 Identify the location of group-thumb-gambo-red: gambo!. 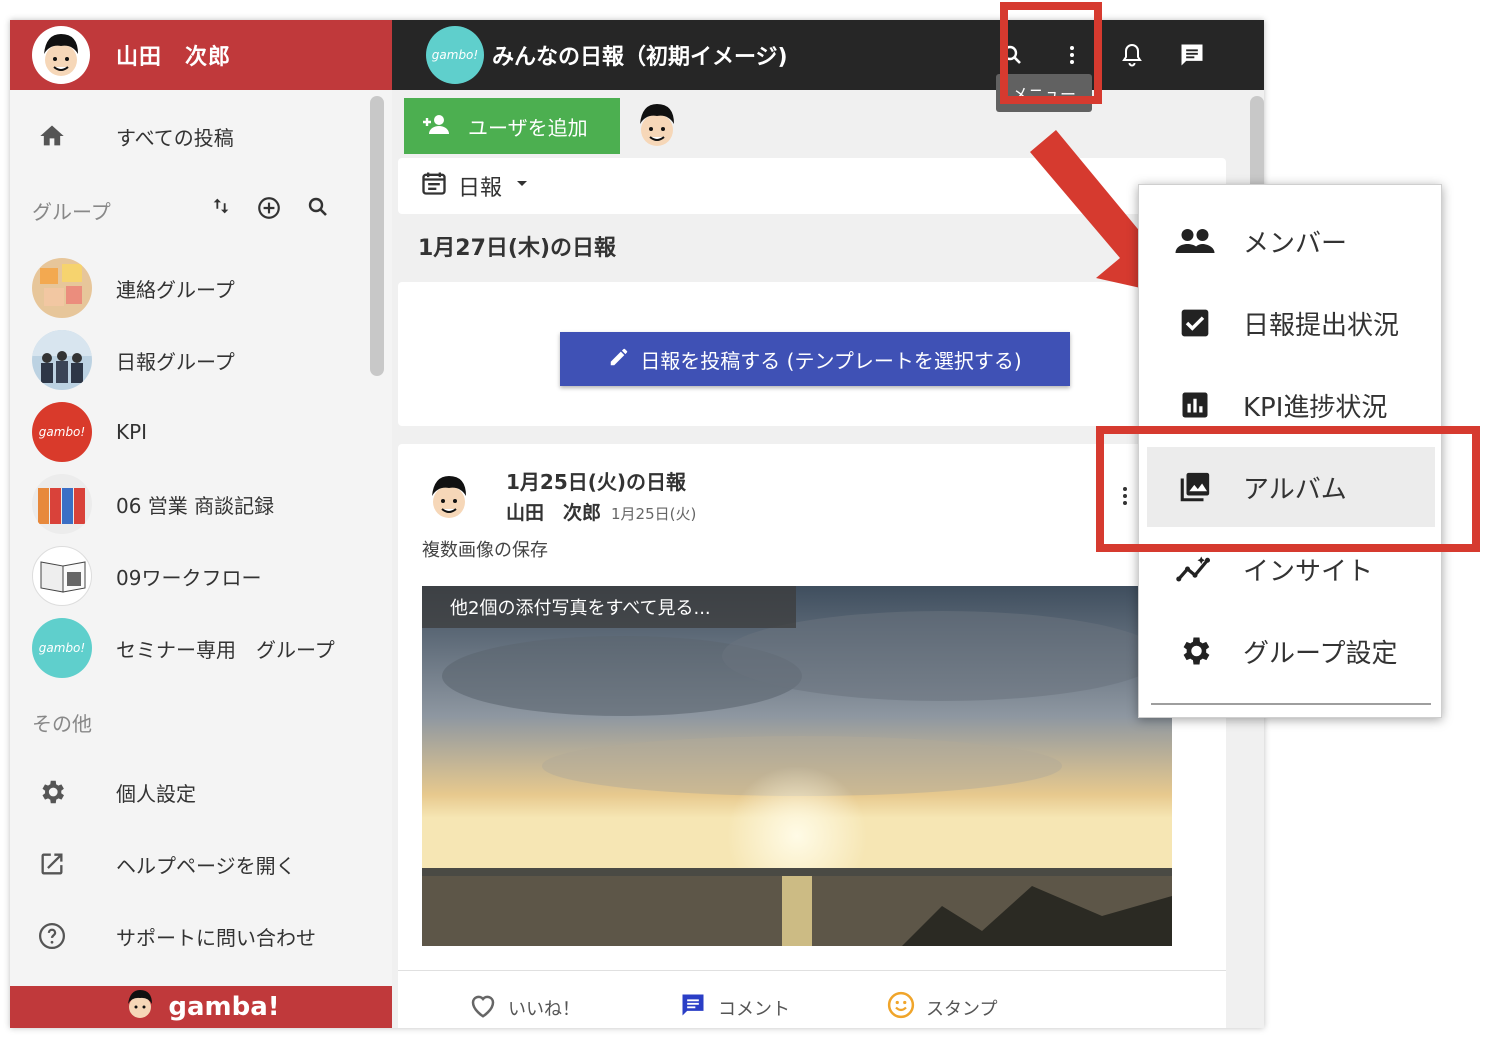
(62, 432).